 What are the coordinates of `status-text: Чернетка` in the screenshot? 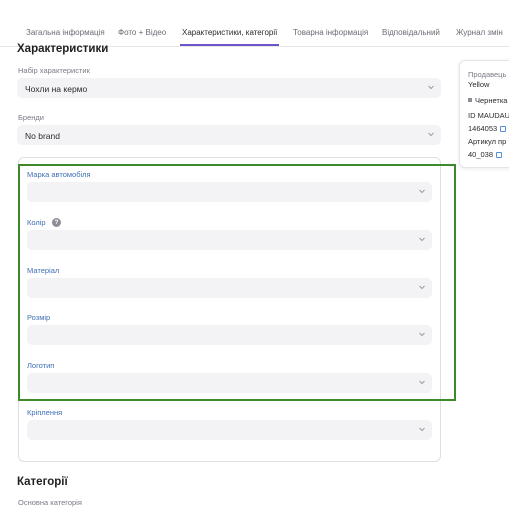 It's located at (491, 100).